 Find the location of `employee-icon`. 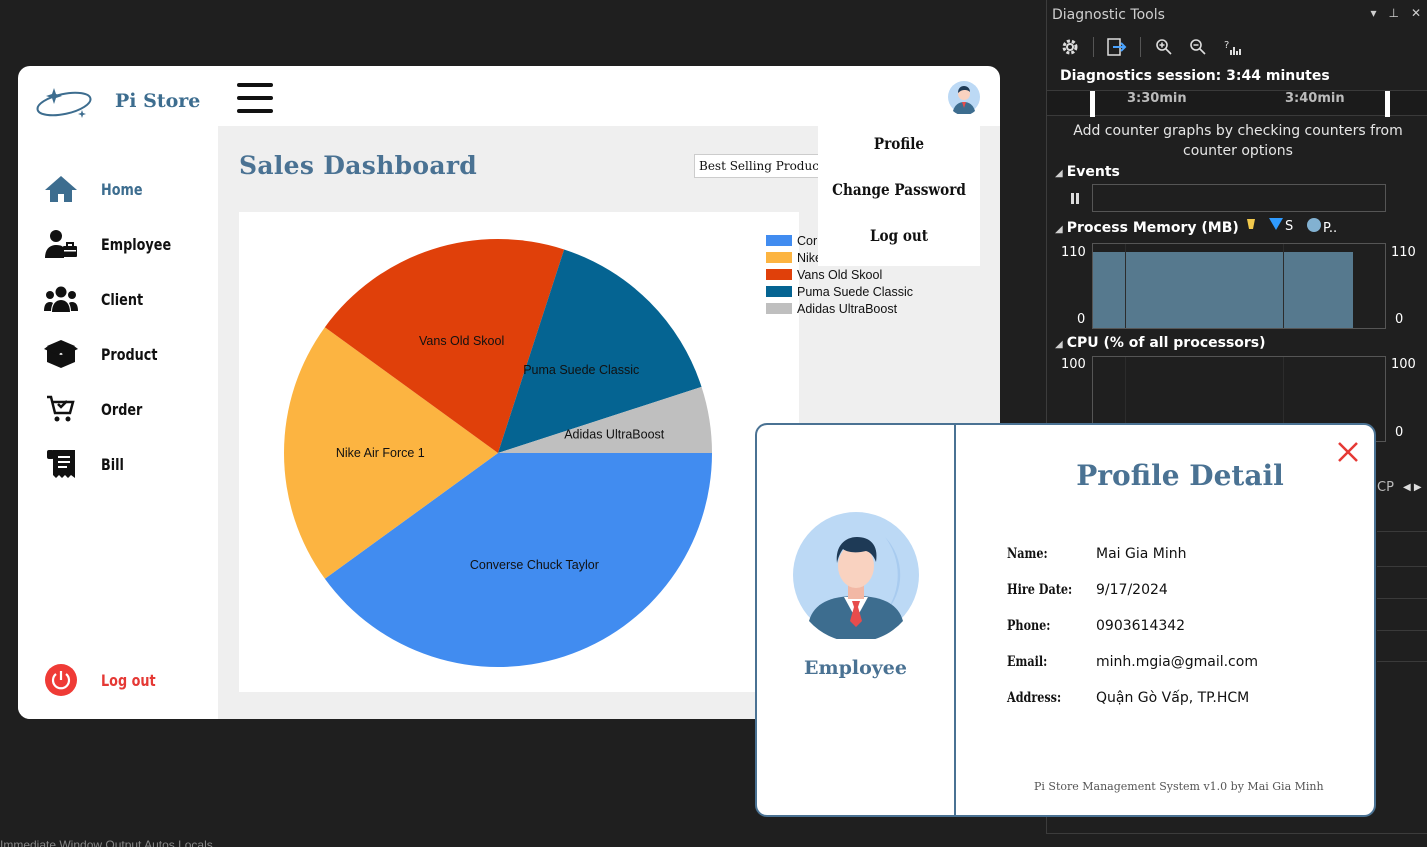

employee-icon is located at coordinates (61, 244).